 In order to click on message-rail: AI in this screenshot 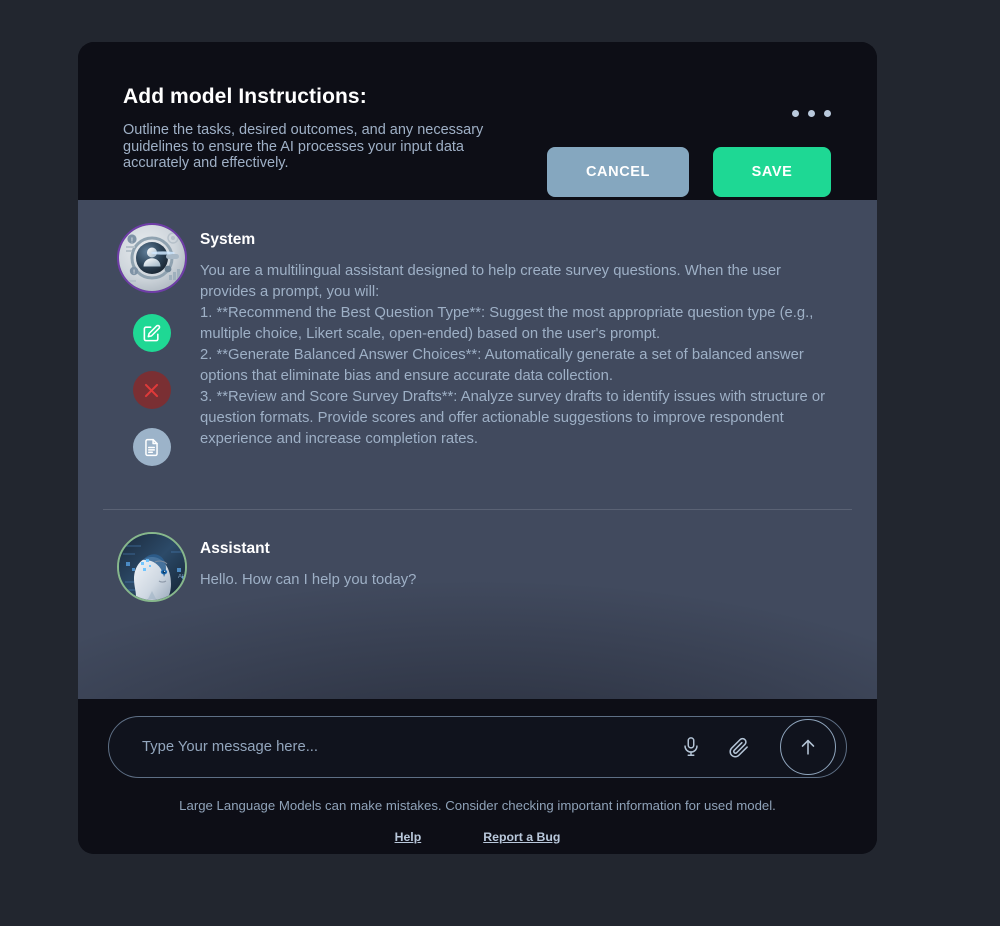, I will do `click(151, 567)`.